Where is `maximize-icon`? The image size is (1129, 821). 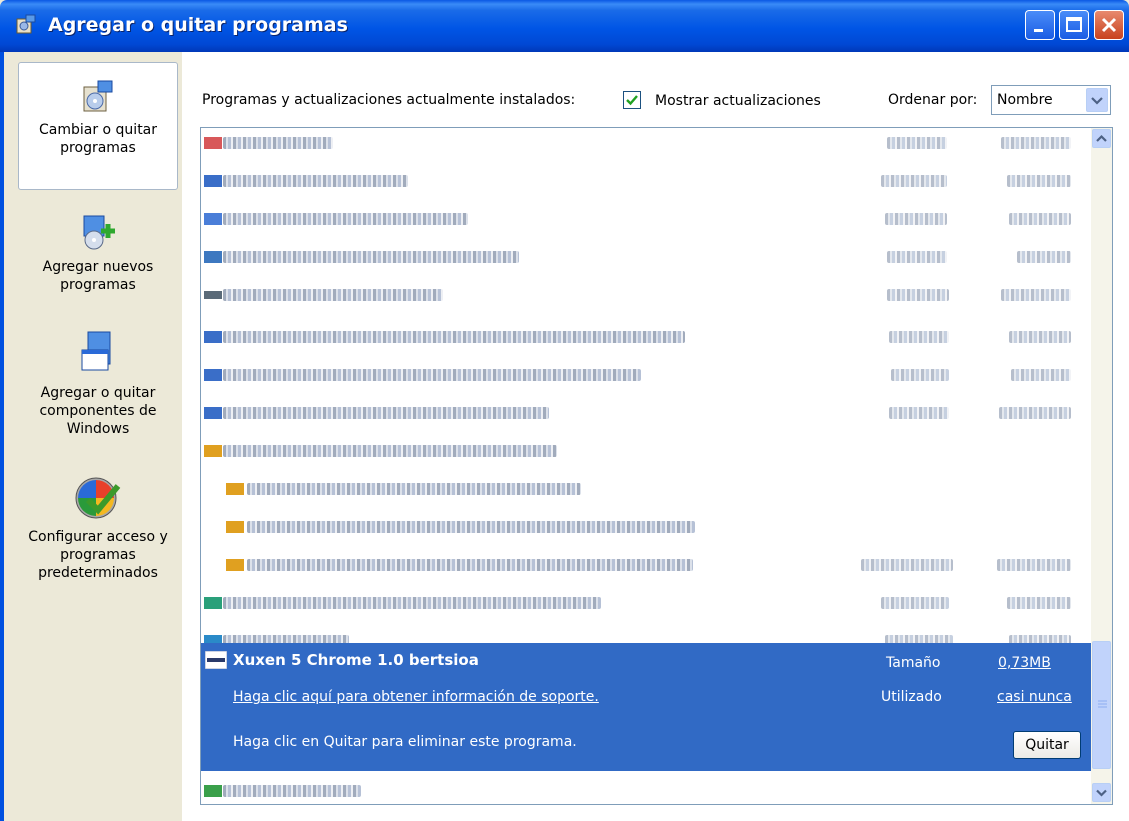
maximize-icon is located at coordinates (1074, 24).